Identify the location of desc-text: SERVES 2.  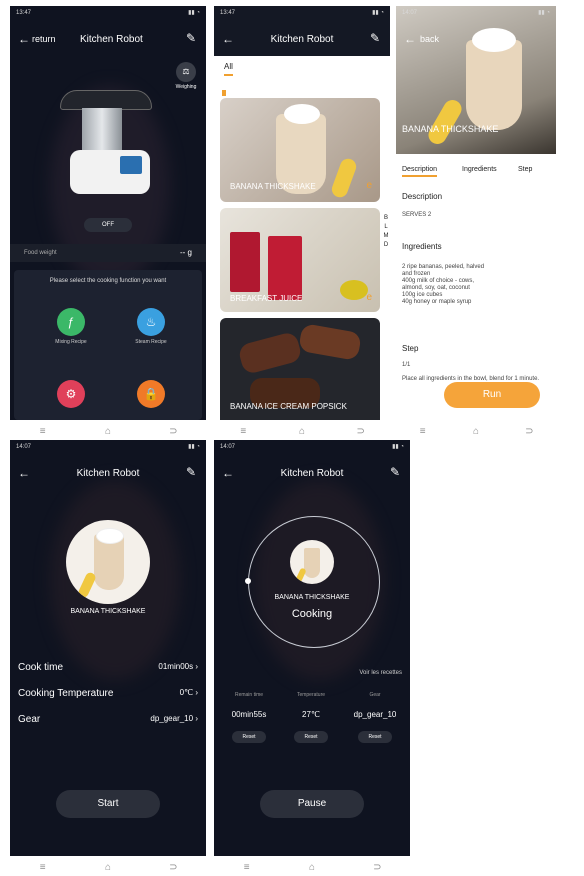
(417, 215).